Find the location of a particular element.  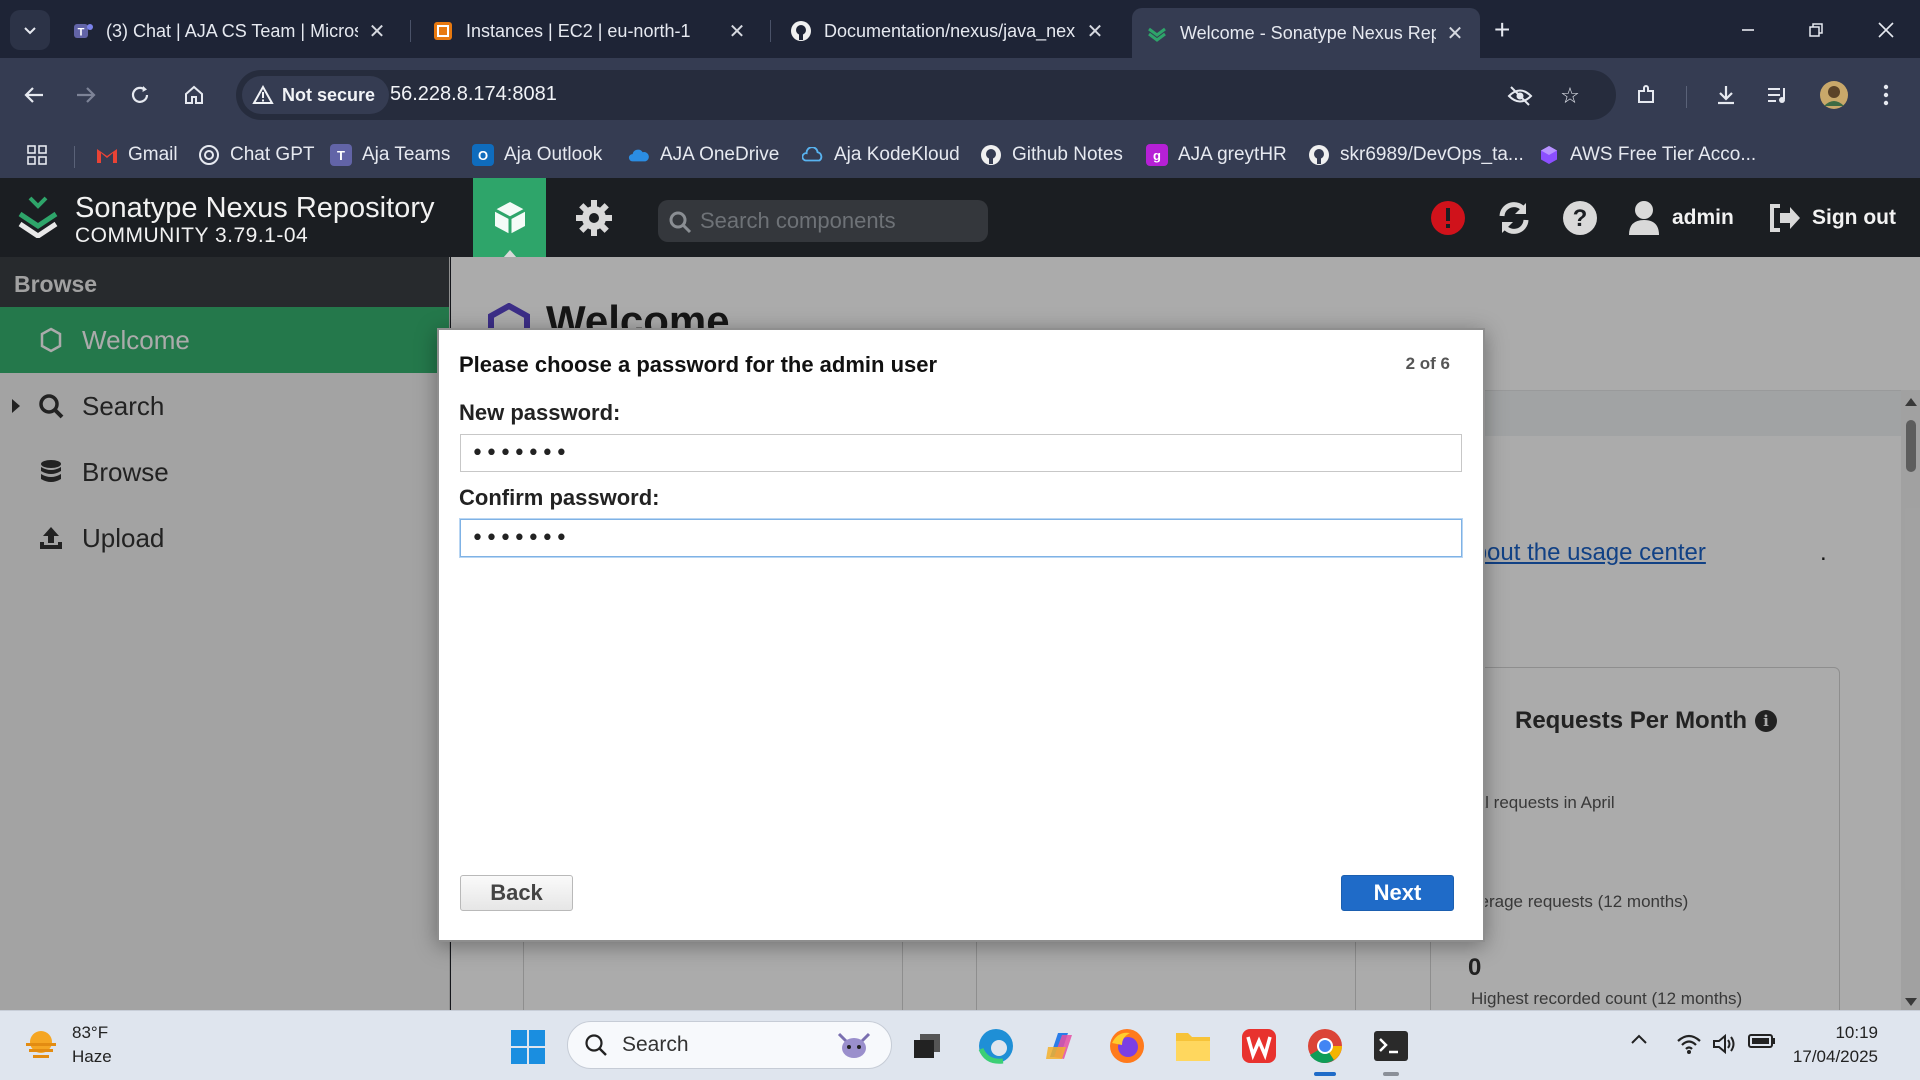

windows-start-icon is located at coordinates (528, 1047).